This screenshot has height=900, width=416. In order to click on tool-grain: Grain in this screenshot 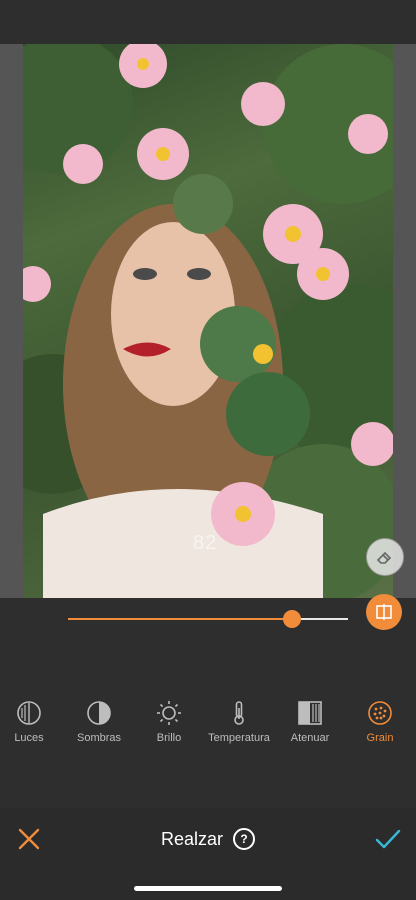, I will do `click(378, 722)`.